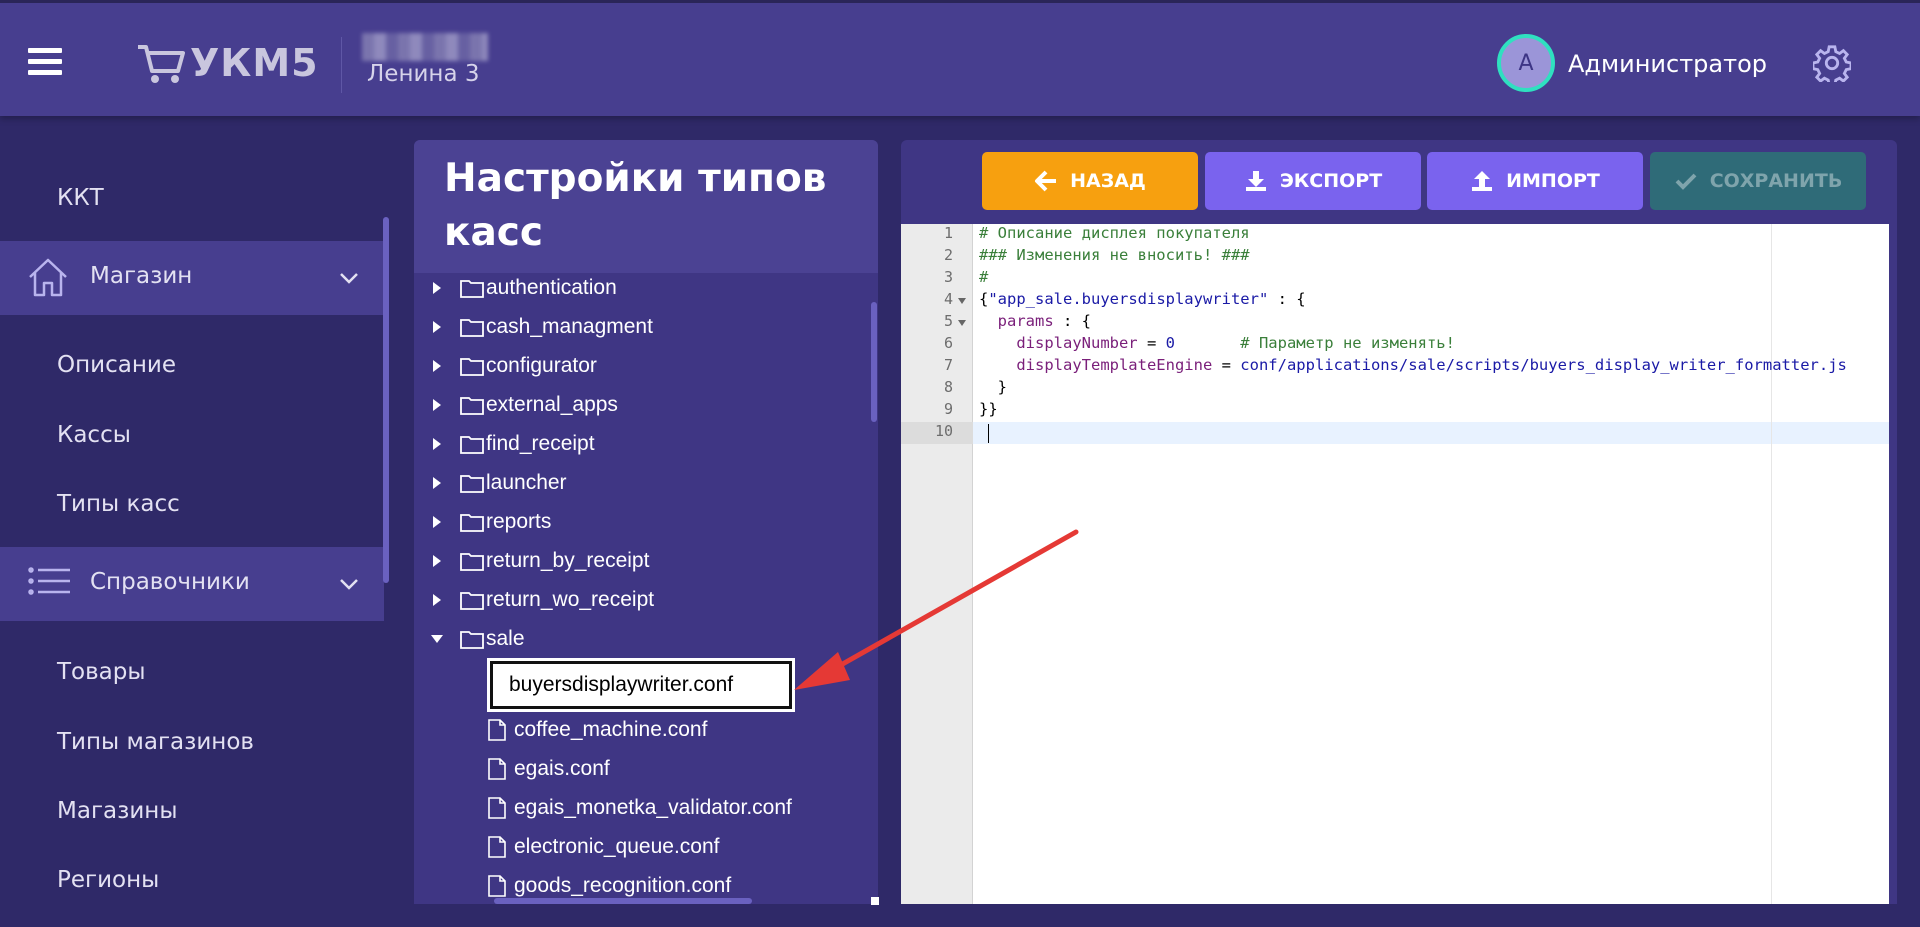 The image size is (1920, 927). What do you see at coordinates (623, 901) in the screenshot?
I see `tree-horizontal-scrollbar` at bounding box center [623, 901].